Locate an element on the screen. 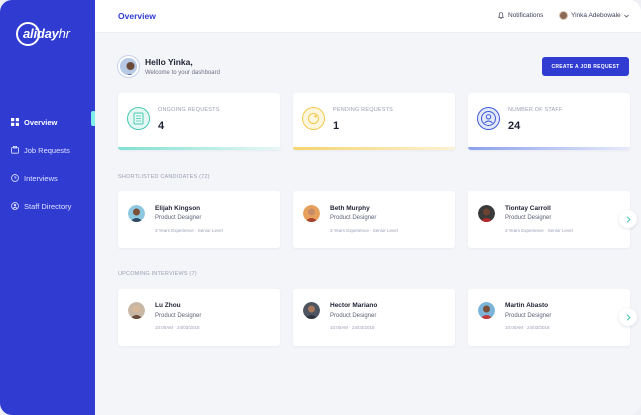 Image resolution: width=641 pixels, height=415 pixels. stat-card-ongoing: ONGOING REQUESTS 4 is located at coordinates (199, 121).